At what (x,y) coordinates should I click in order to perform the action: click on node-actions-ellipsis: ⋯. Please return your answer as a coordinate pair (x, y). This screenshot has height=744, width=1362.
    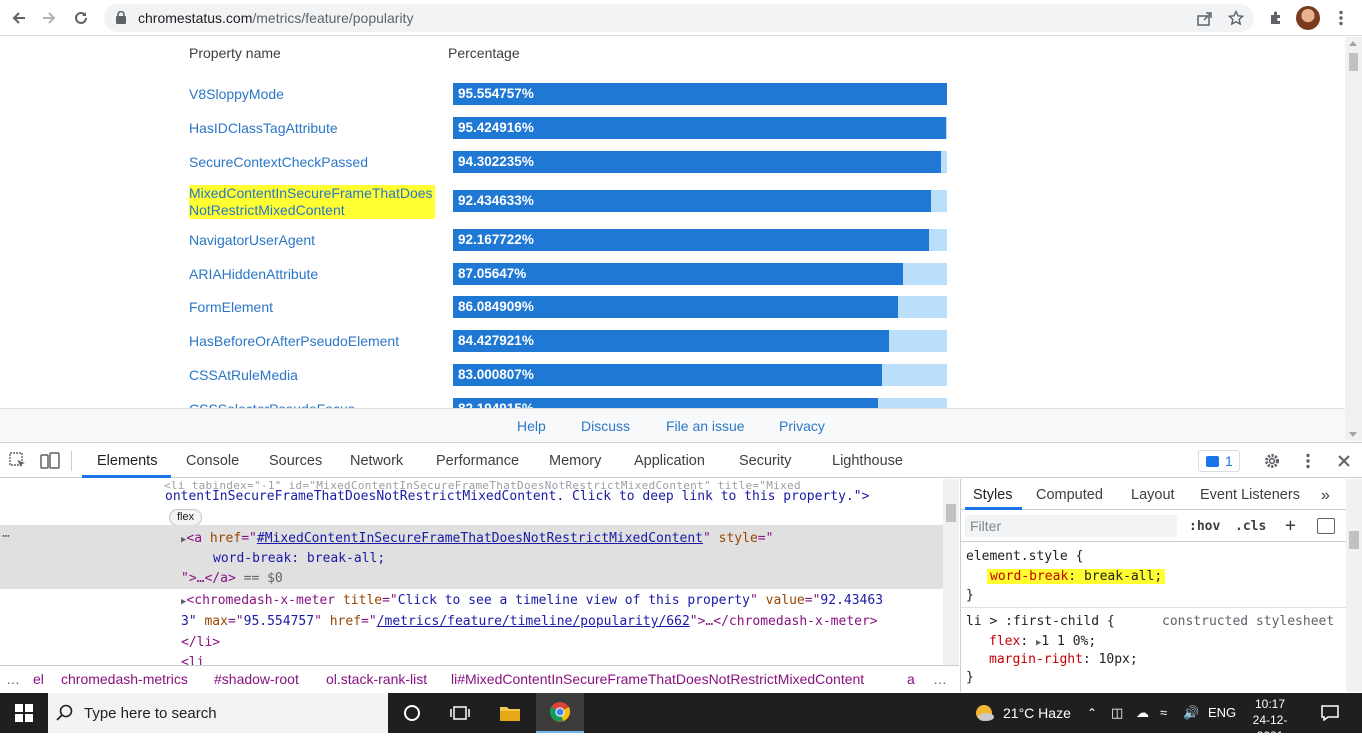
    Looking at the image, I should click on (6, 536).